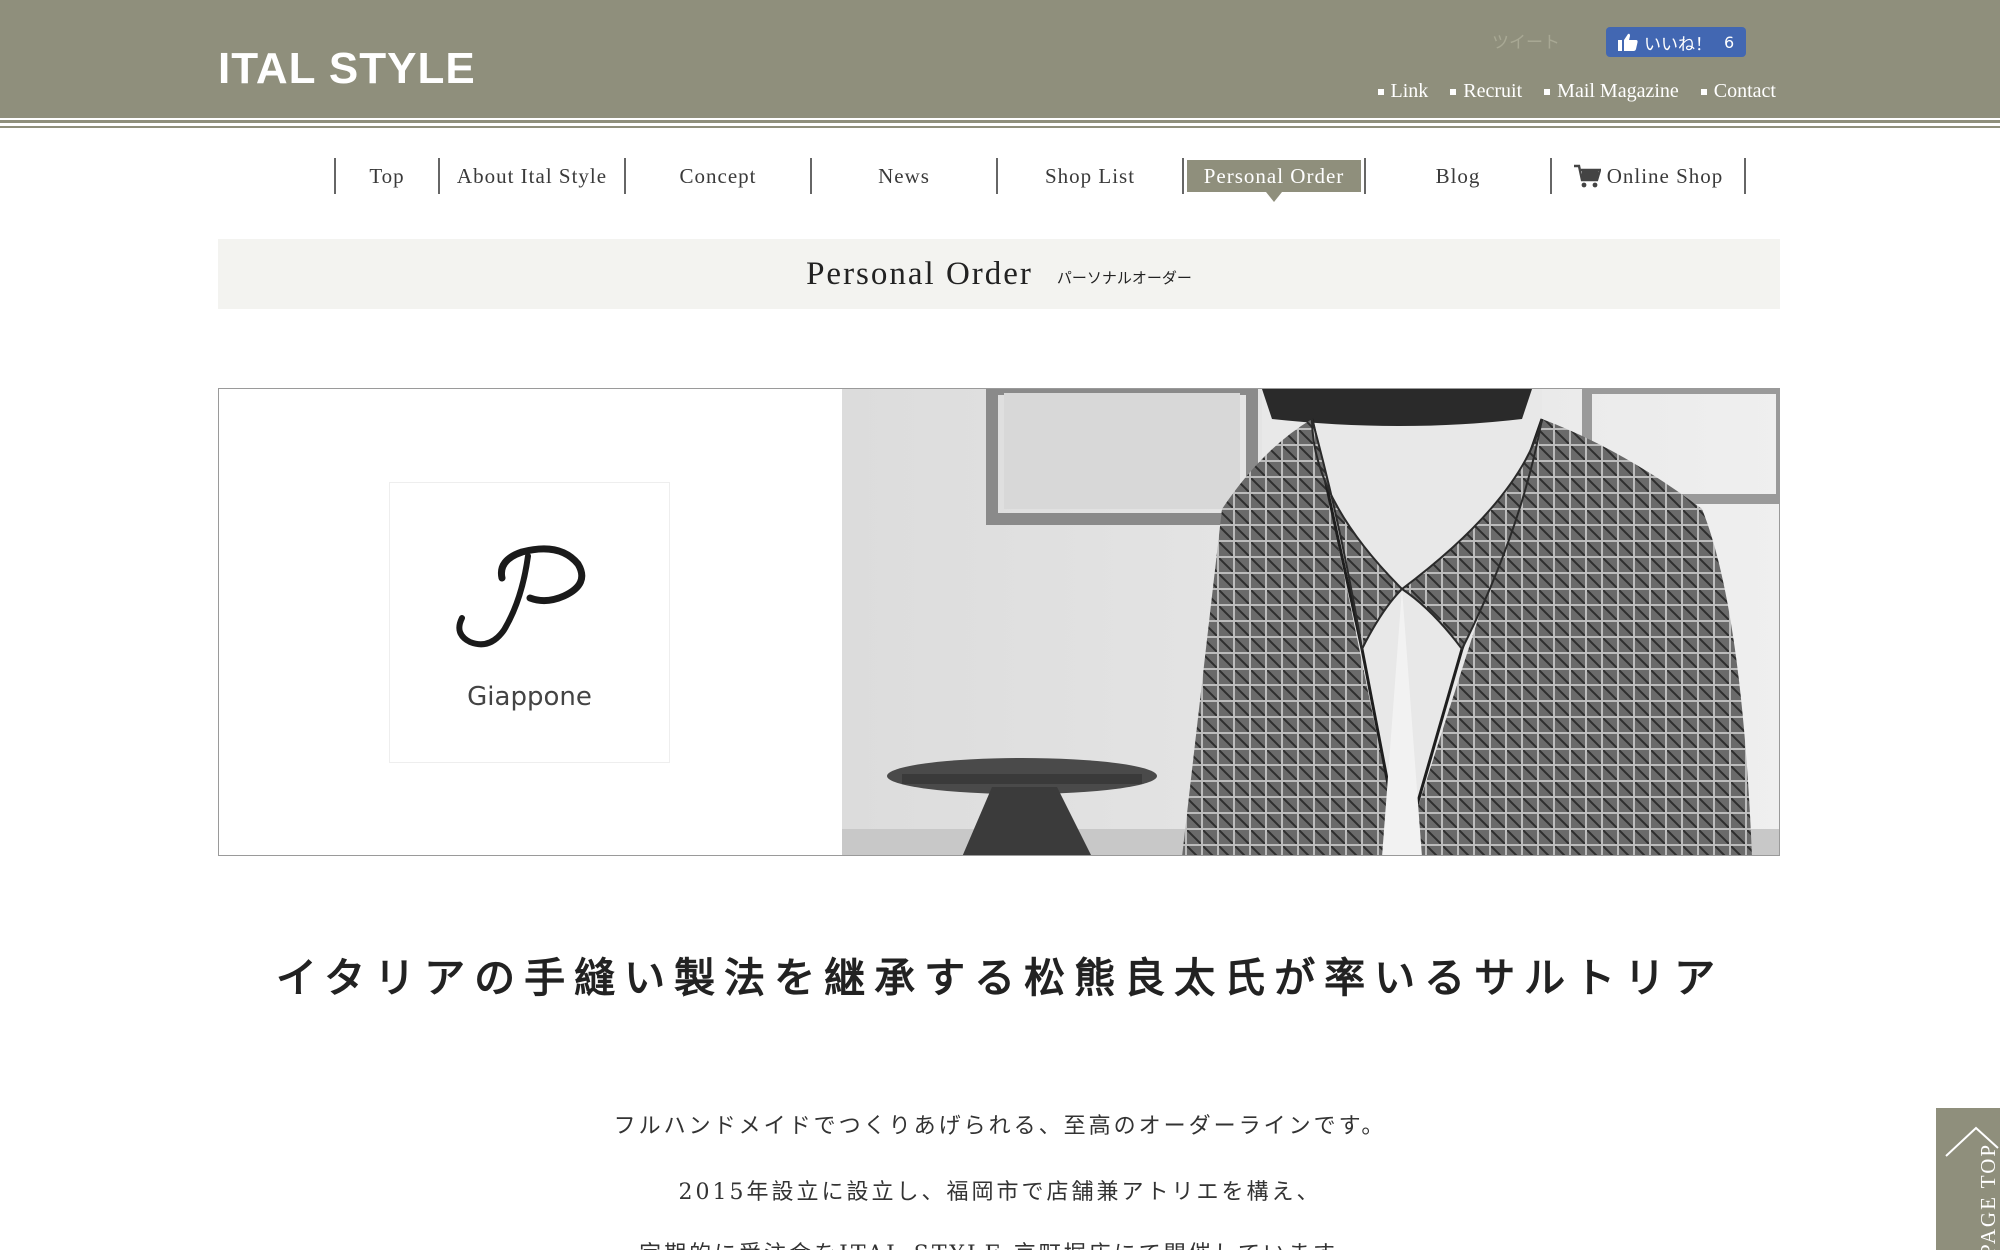 The image size is (2000, 1250). I want to click on intro-paragraph-3: 定期的に受注会をITAL STYLE 京町堀店にて開催しています。, so click(1000, 1243).